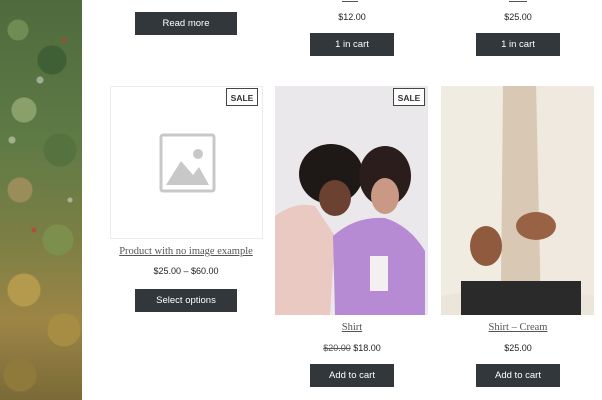  What do you see at coordinates (367, 348) in the screenshot?
I see `sale-price: $18.00` at bounding box center [367, 348].